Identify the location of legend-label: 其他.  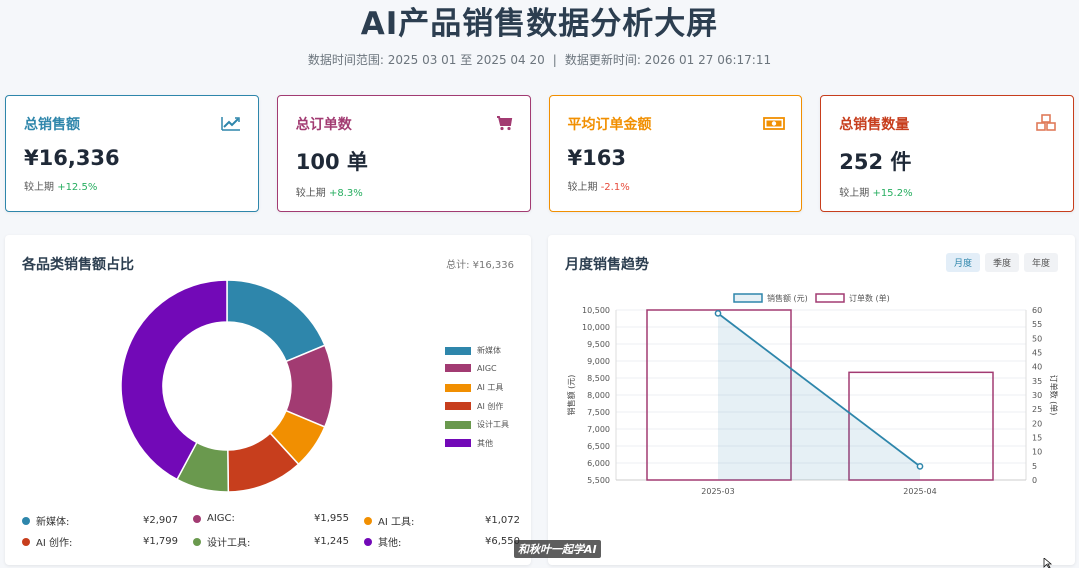
(485, 443).